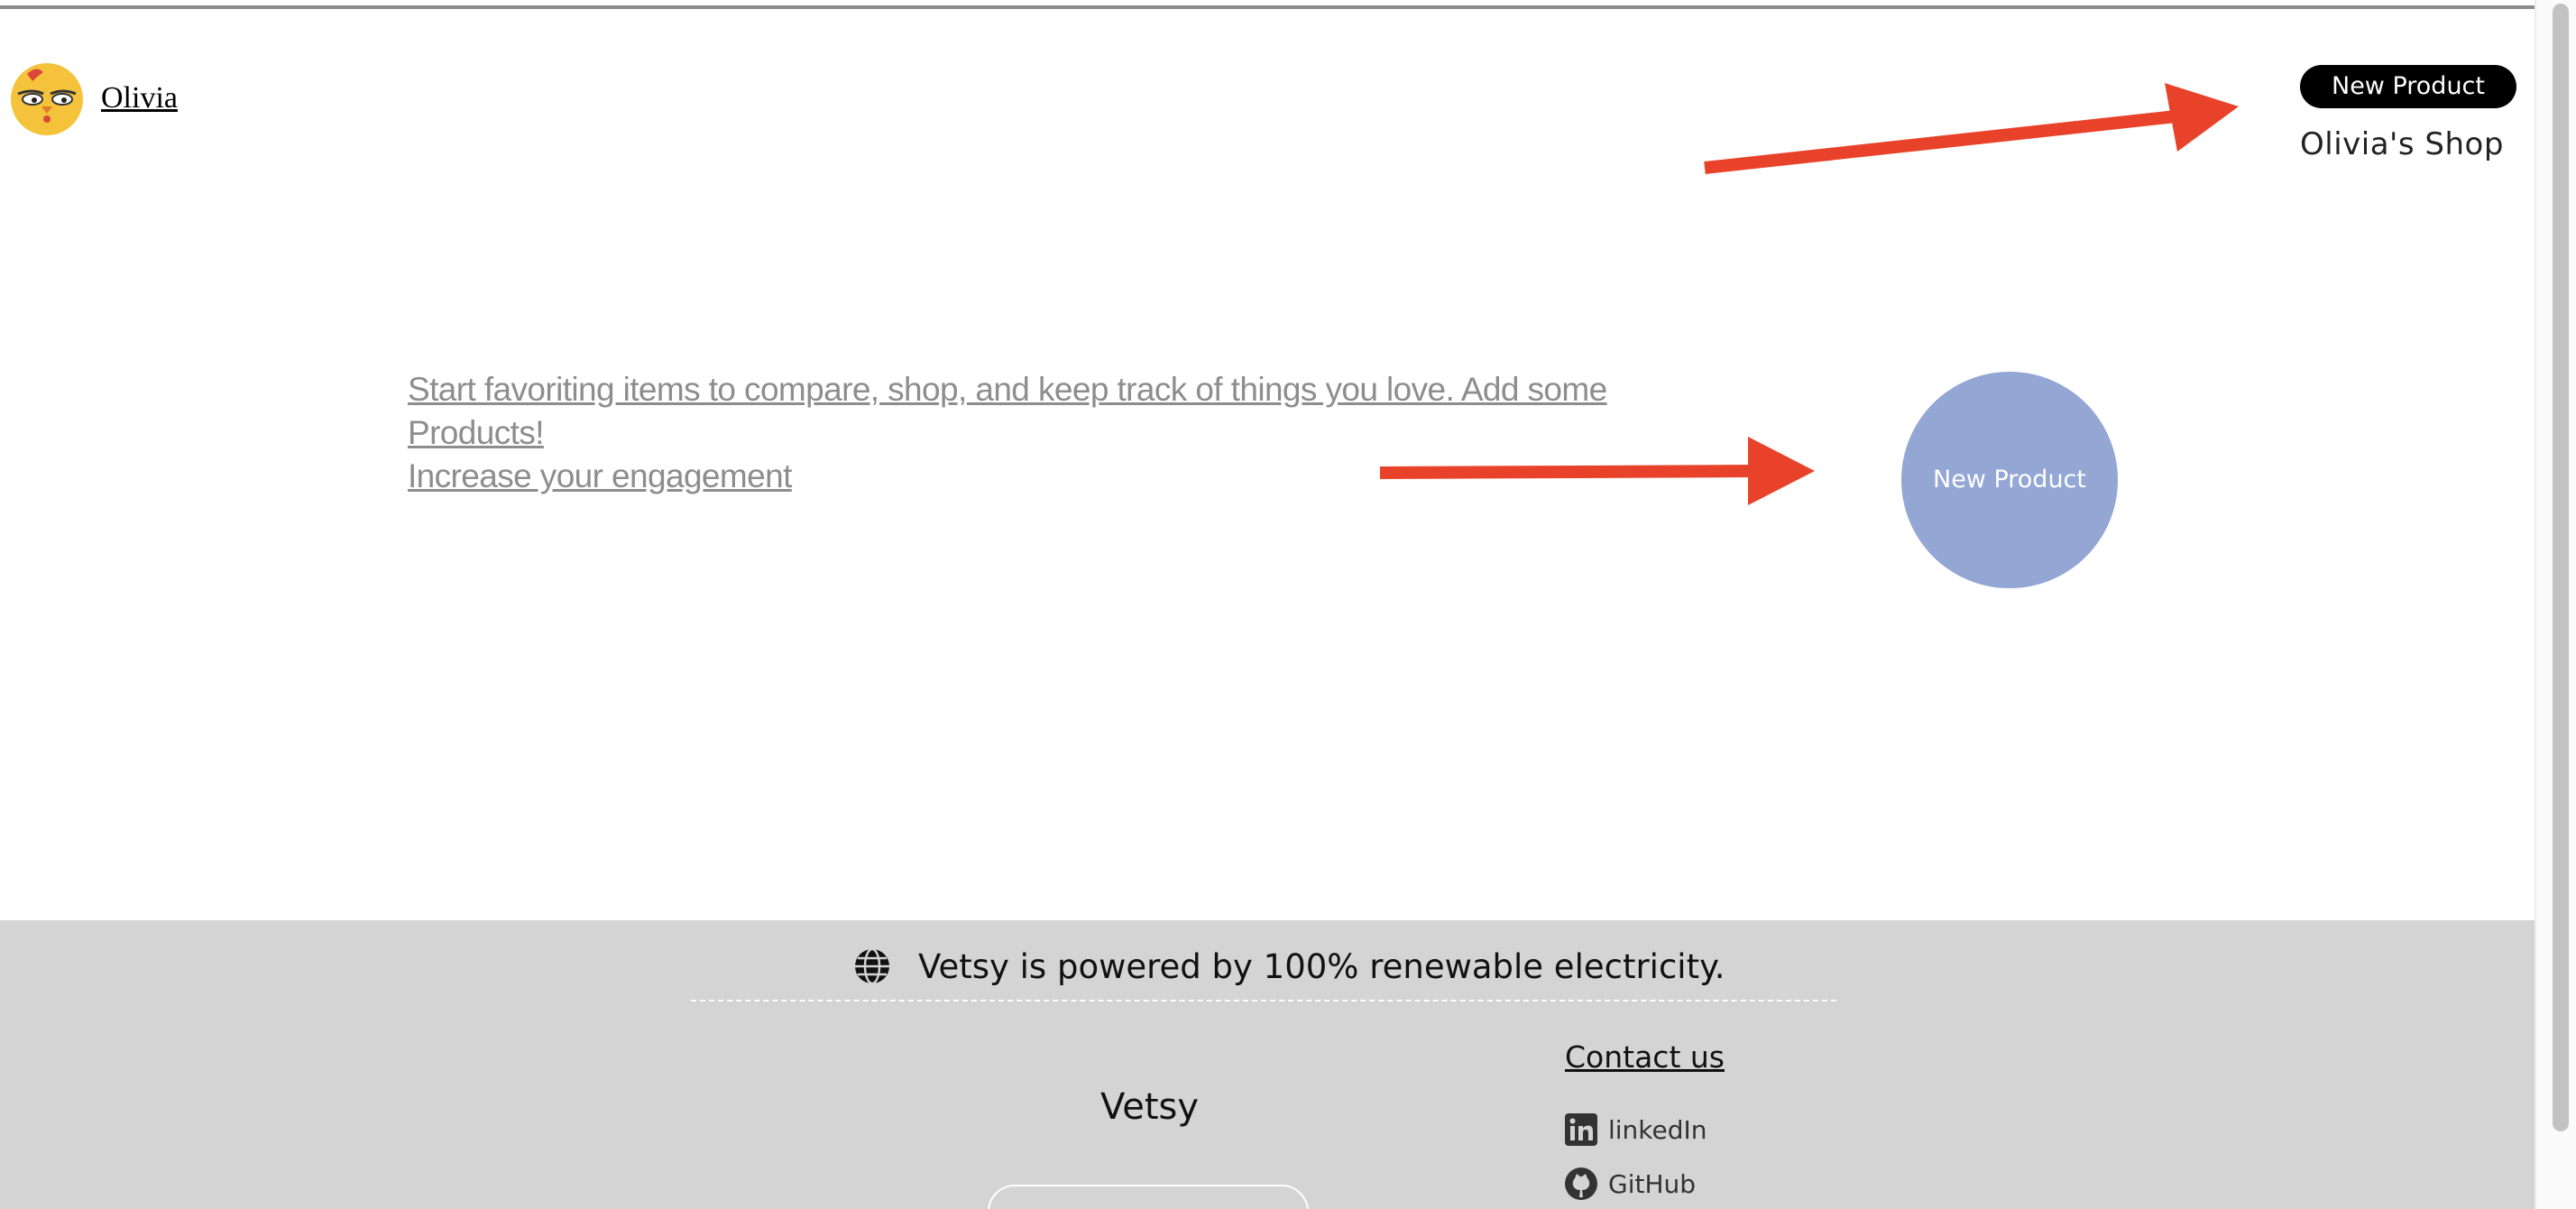 The image size is (2576, 1209). Describe the element at coordinates (2402, 144) in the screenshot. I see `shop-name: Olivia's Shop` at that location.